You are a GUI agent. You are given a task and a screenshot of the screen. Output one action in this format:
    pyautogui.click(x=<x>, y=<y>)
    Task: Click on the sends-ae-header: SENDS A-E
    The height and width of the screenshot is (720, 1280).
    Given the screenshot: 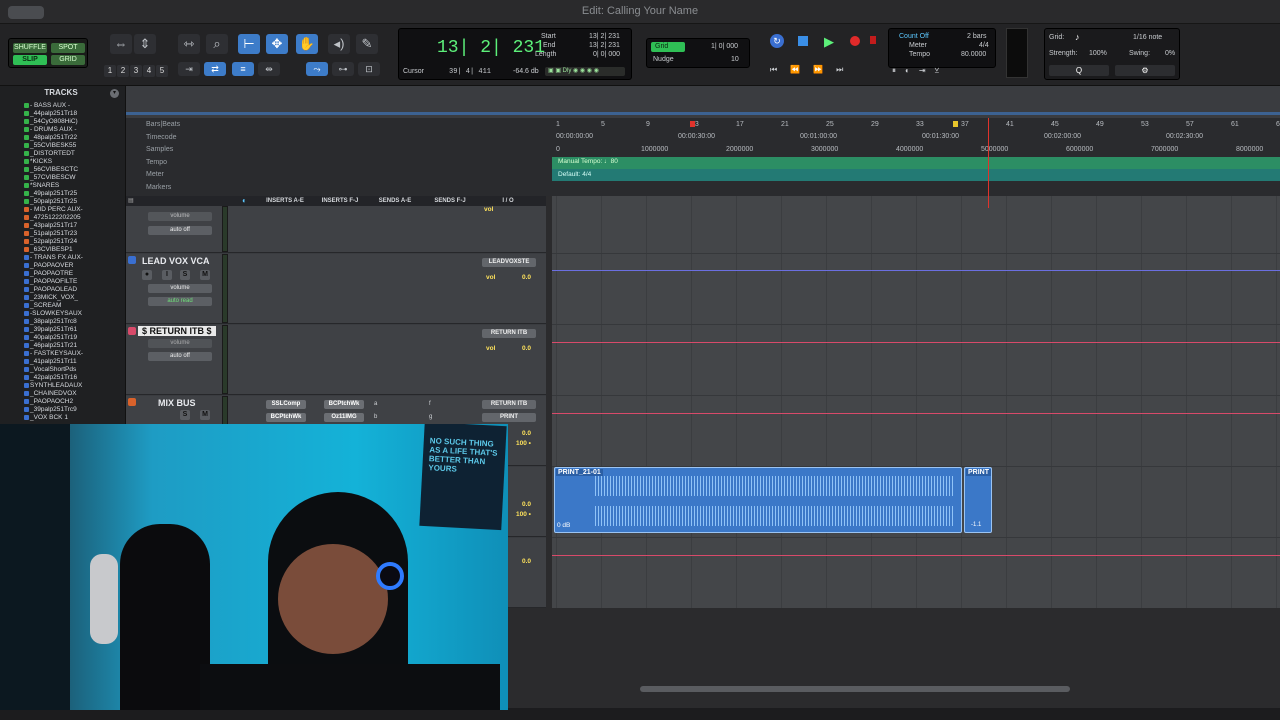 What is the action you would take?
    pyautogui.click(x=395, y=201)
    